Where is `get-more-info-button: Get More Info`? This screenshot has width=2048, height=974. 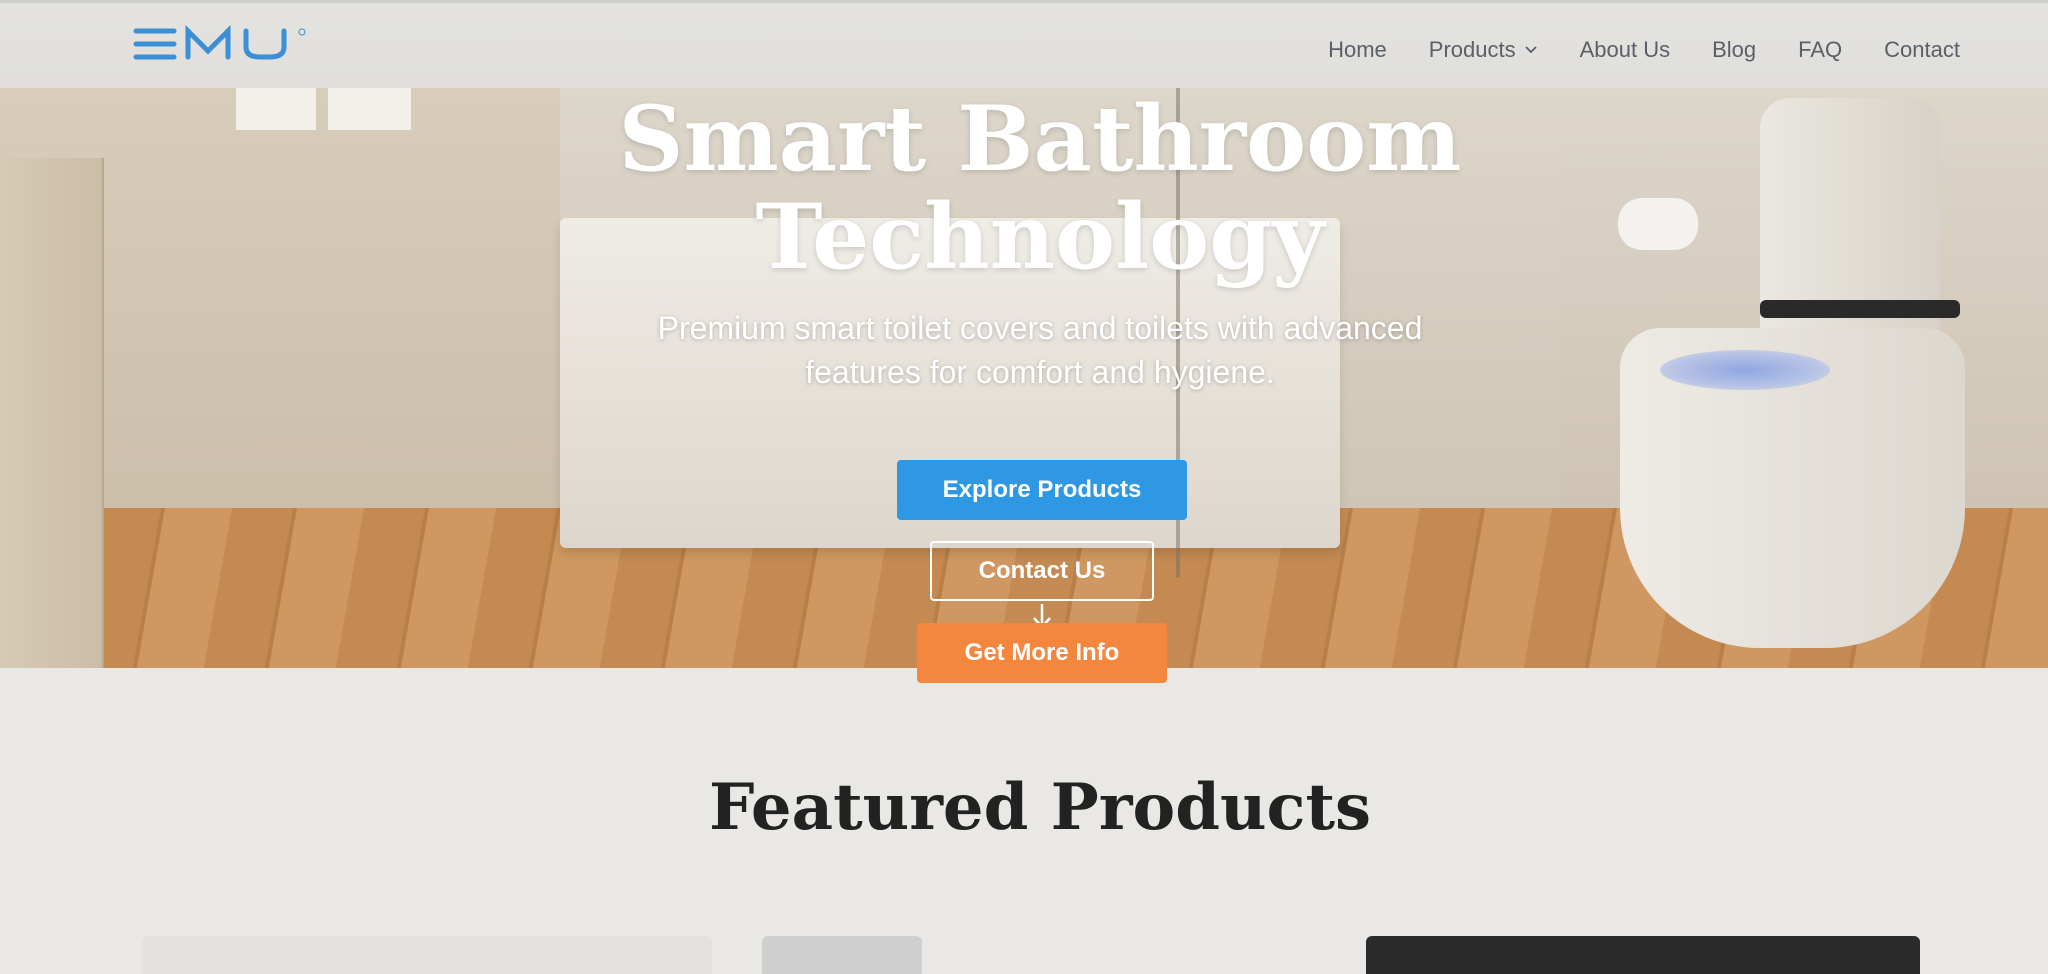 get-more-info-button: Get More Info is located at coordinates (1042, 653).